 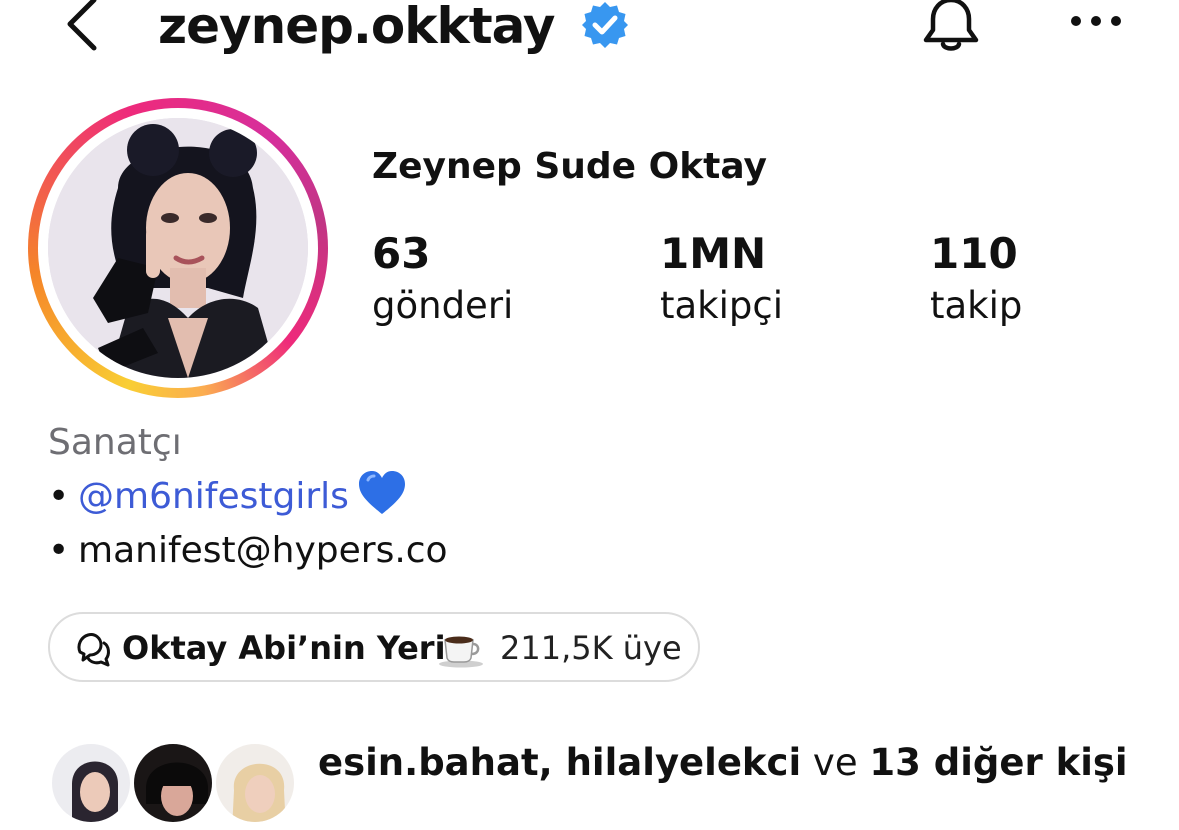 What do you see at coordinates (591, 648) in the screenshot?
I see `channel-member-count: 211,5K üye` at bounding box center [591, 648].